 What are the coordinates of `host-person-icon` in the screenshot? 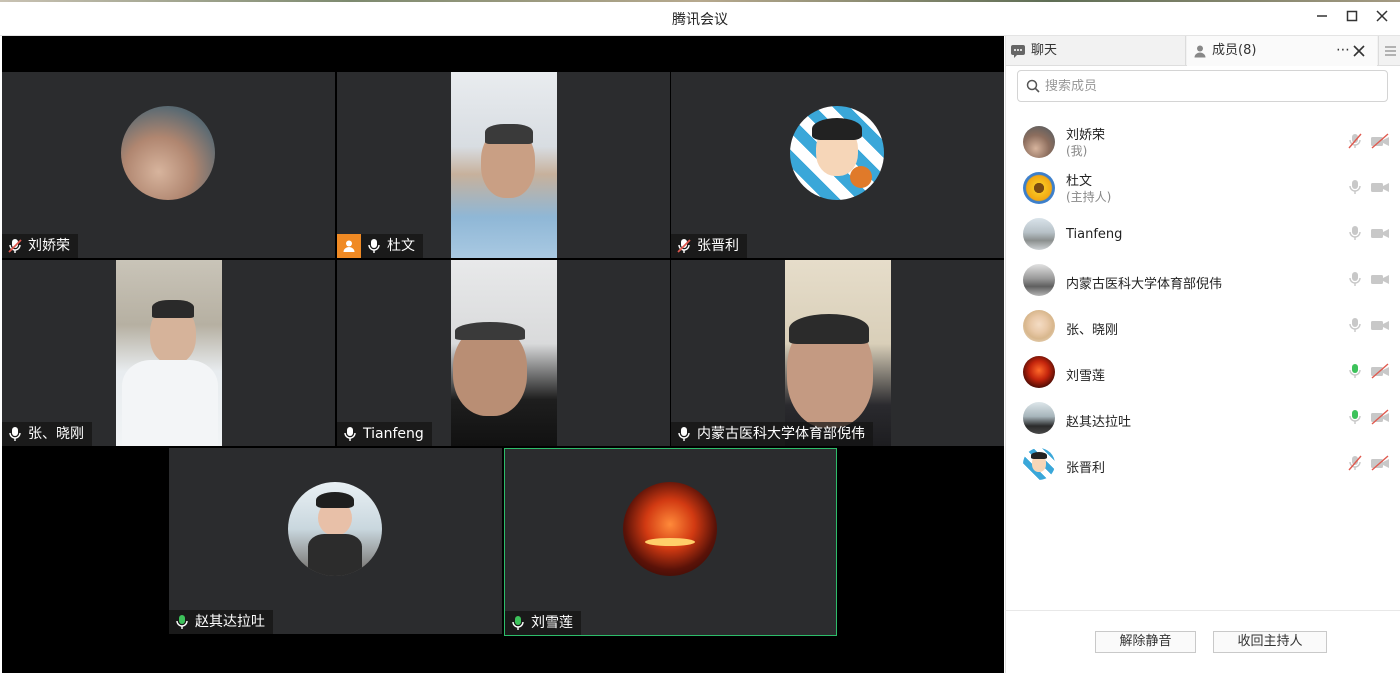 It's located at (349, 246).